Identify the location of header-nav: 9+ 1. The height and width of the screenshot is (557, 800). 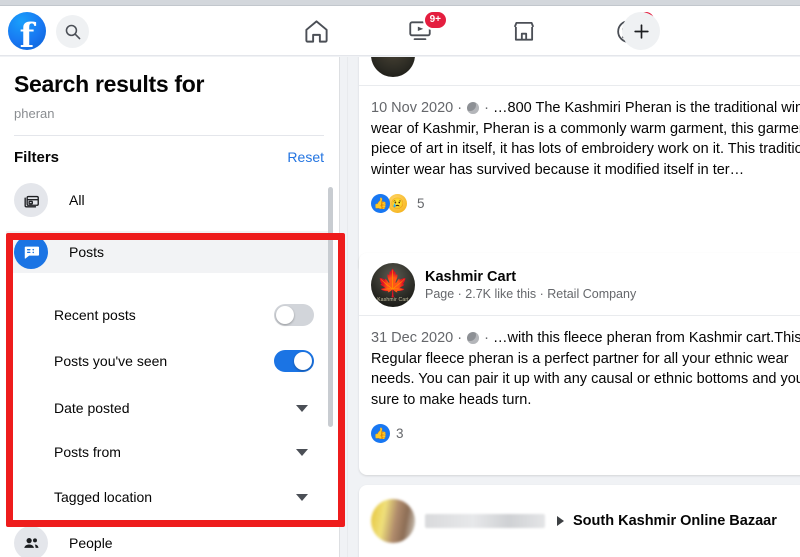
(480, 31).